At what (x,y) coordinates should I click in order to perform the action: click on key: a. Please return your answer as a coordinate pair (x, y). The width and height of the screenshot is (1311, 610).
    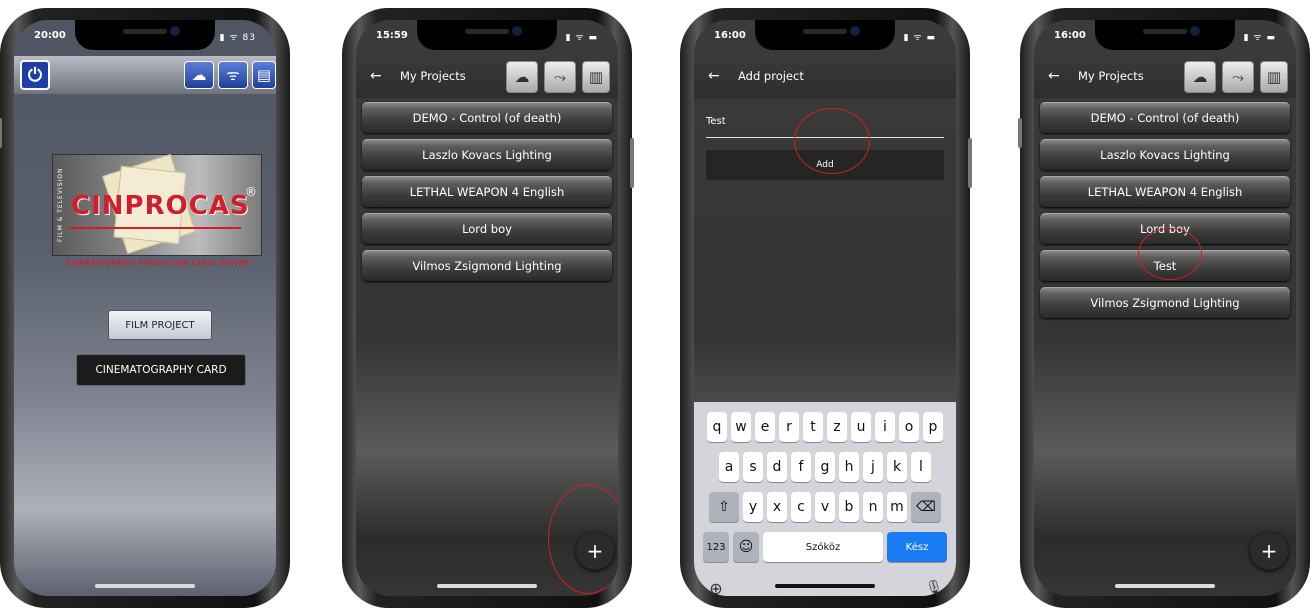
    Looking at the image, I should click on (729, 467).